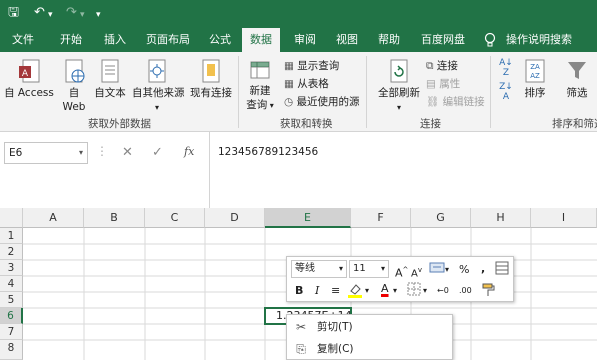 The image size is (597, 360). I want to click on row-header-3: 3, so click(11, 268).